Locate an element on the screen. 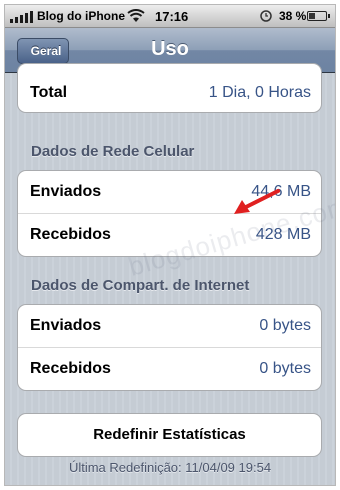 The width and height of the screenshot is (340, 490). tethering-received-value: 0 bytes is located at coordinates (285, 368).